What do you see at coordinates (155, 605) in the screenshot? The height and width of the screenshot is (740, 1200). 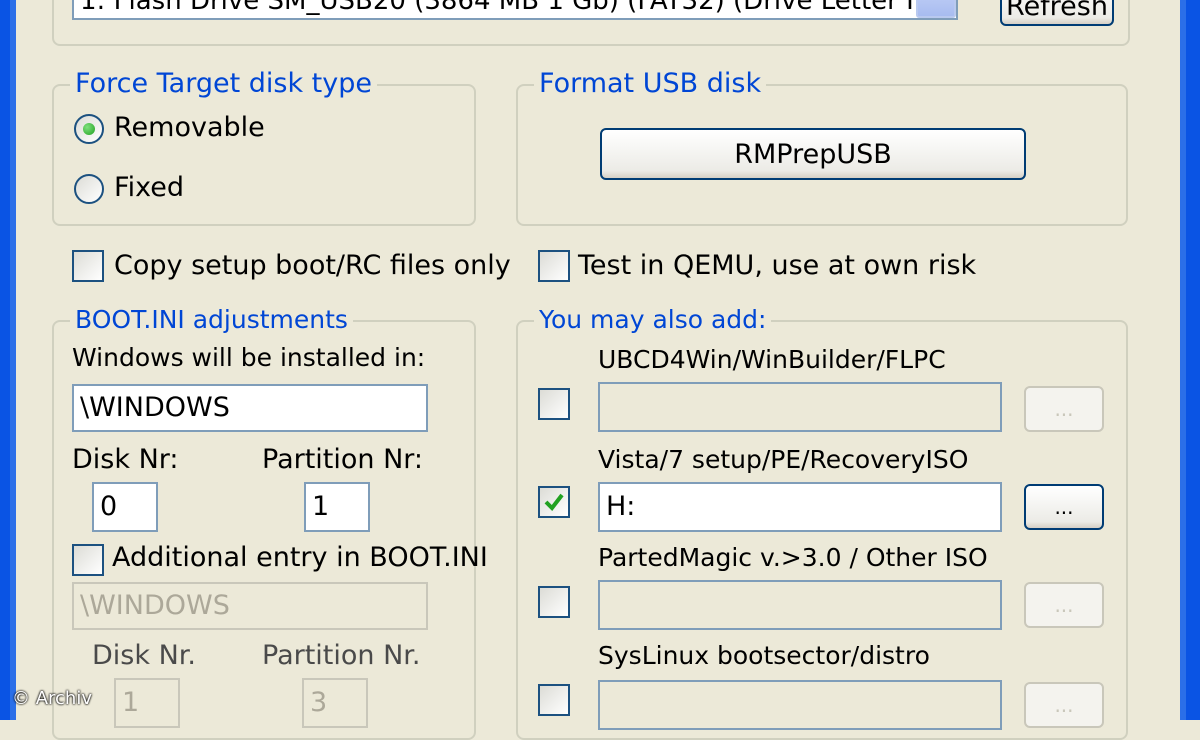 I see `additional-entry-value: \WINDOWS` at bounding box center [155, 605].